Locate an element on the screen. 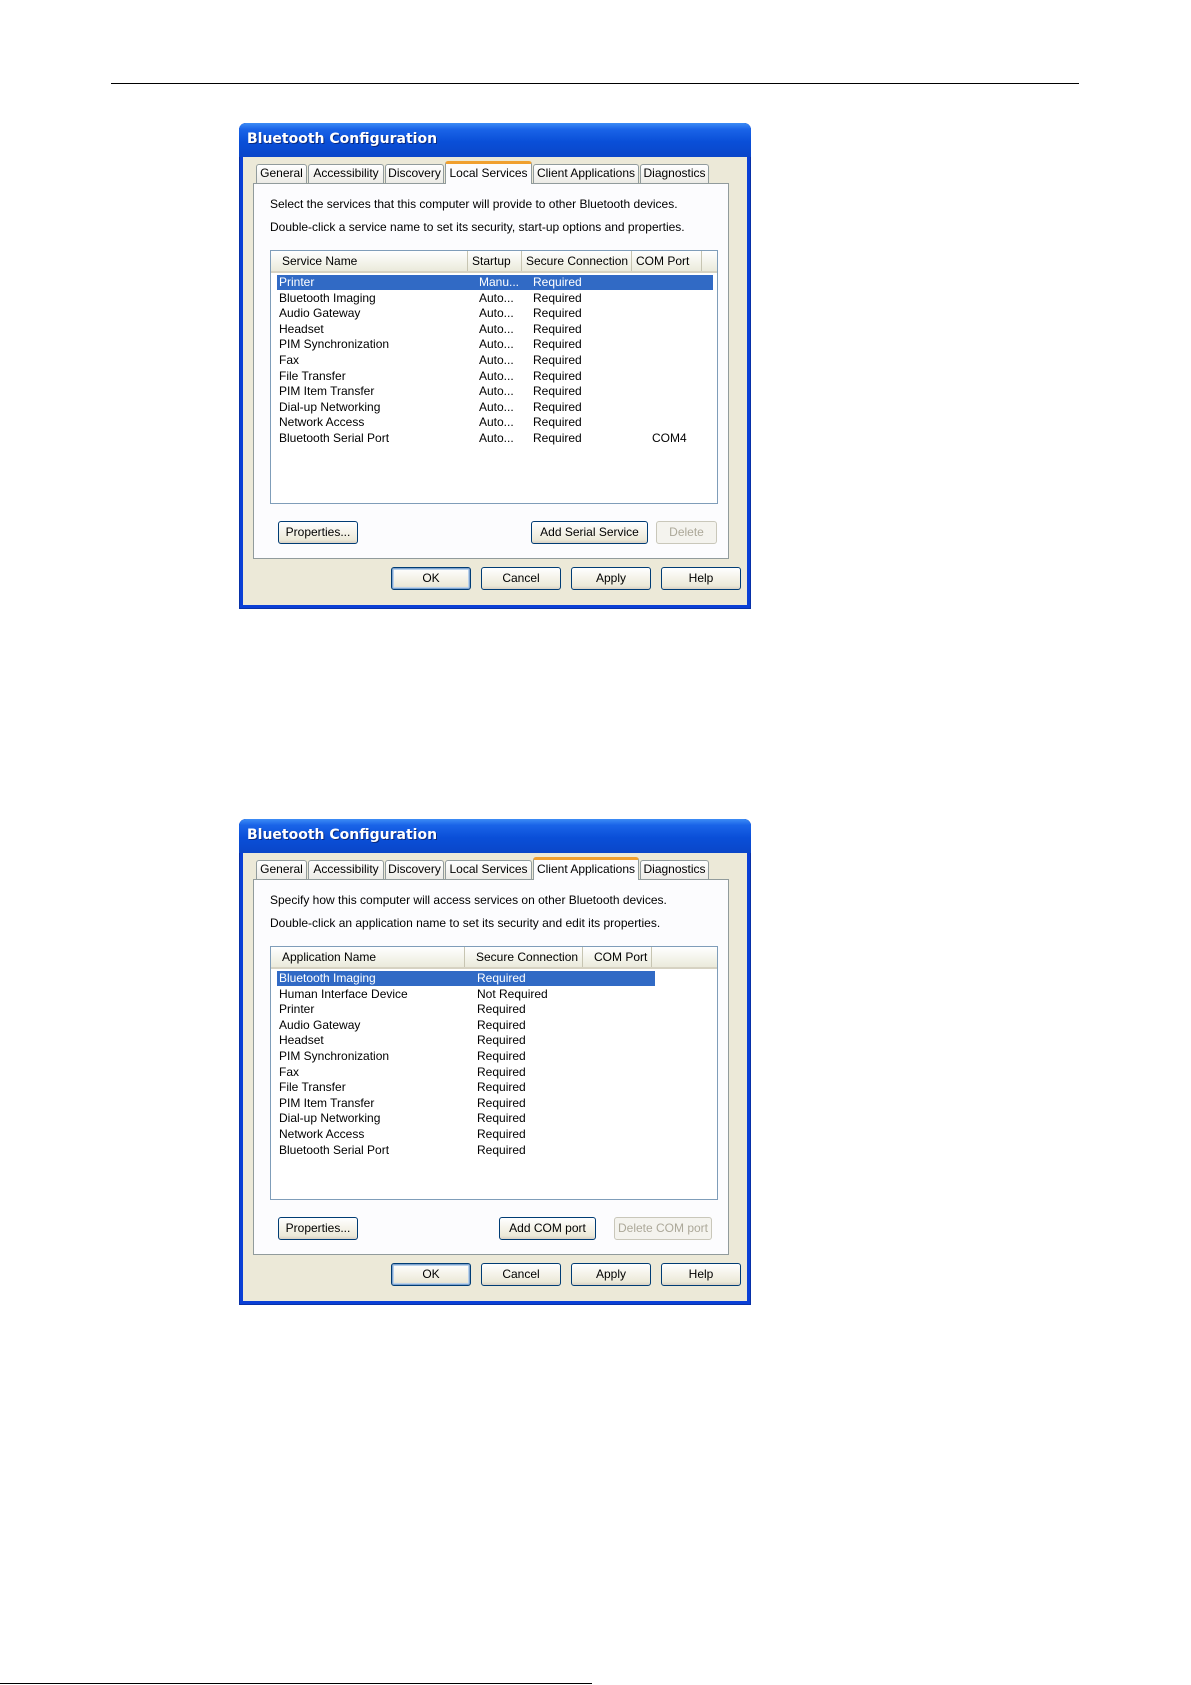  list-row: Headset Auto... Required is located at coordinates (495, 329).